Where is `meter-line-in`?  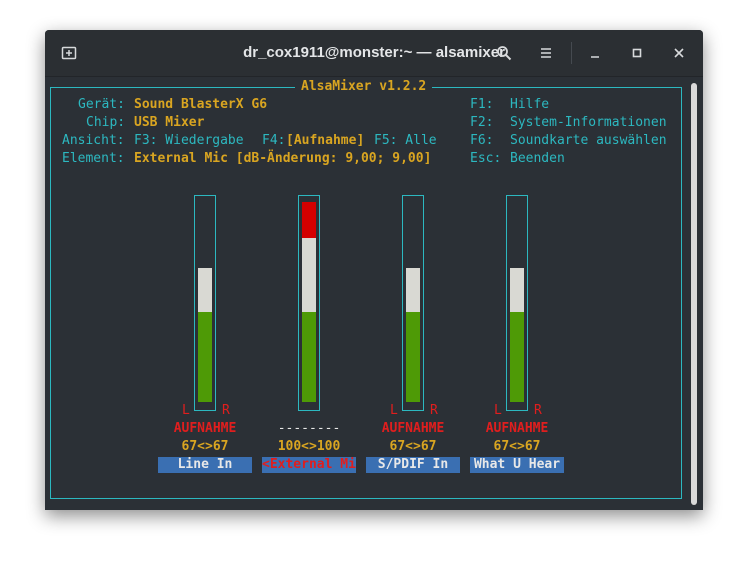
meter-line-in is located at coordinates (205, 303).